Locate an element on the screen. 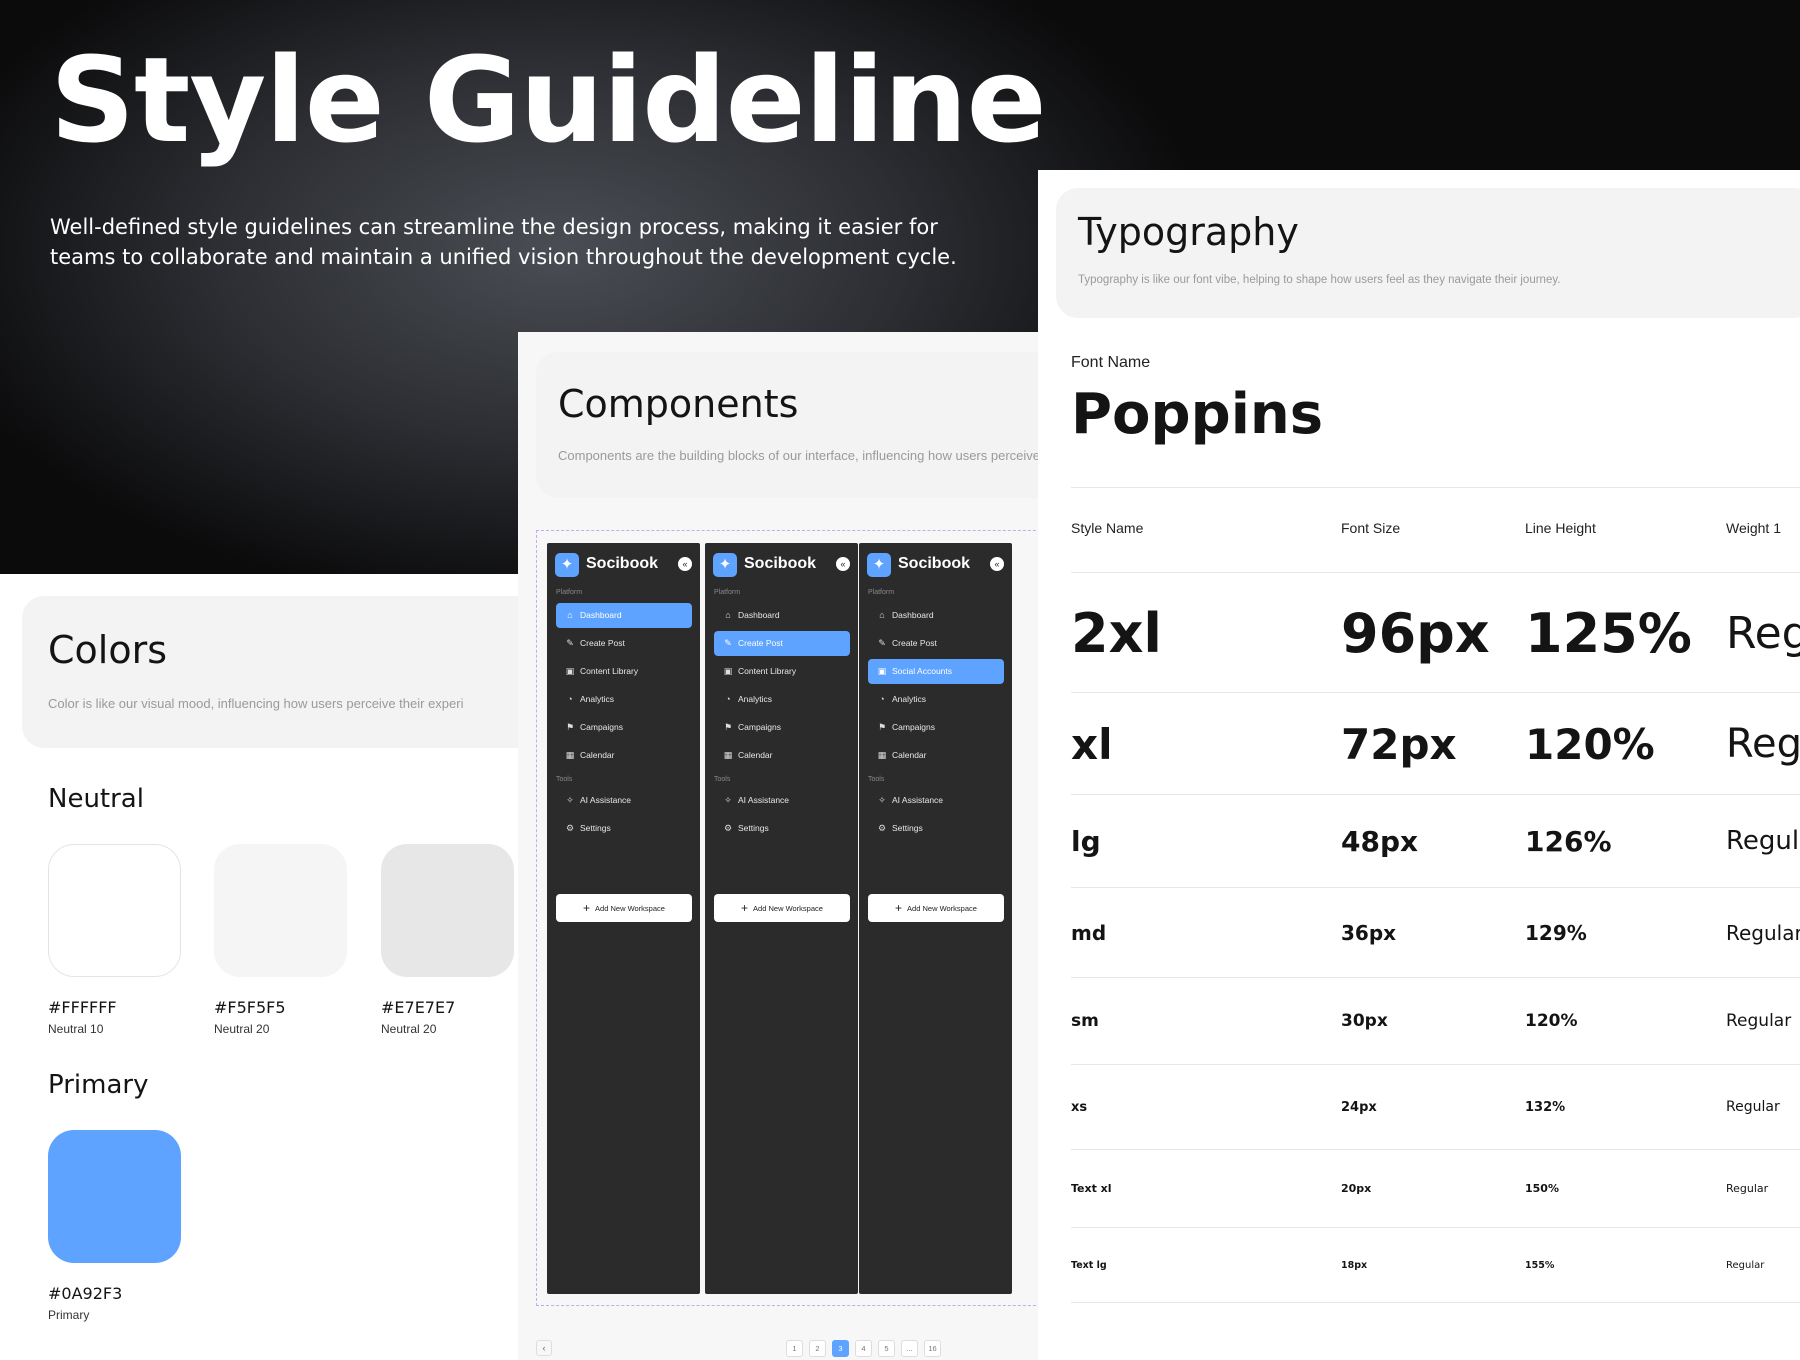 The image size is (1800, 1360). divider is located at coordinates (1435, 692).